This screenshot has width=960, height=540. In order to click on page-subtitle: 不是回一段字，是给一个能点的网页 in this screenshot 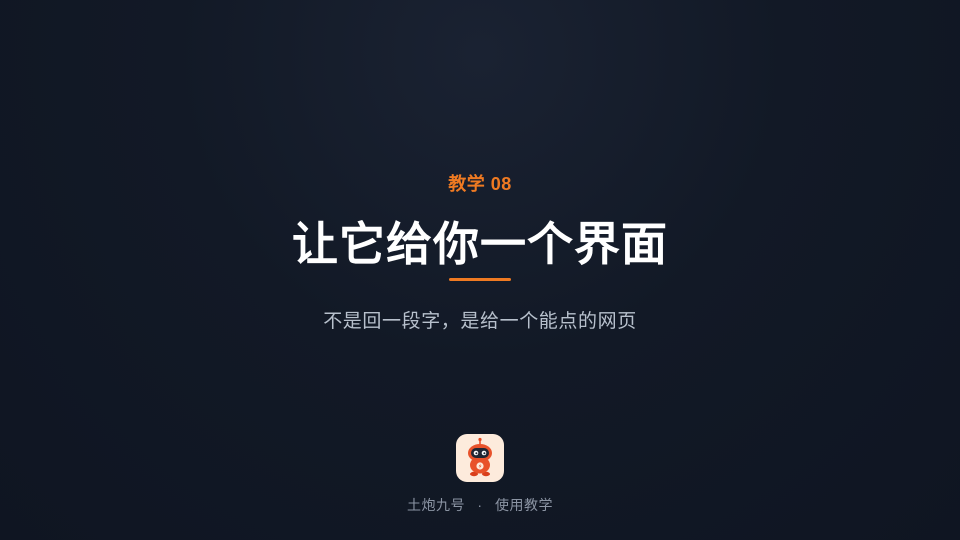, I will do `click(480, 321)`.